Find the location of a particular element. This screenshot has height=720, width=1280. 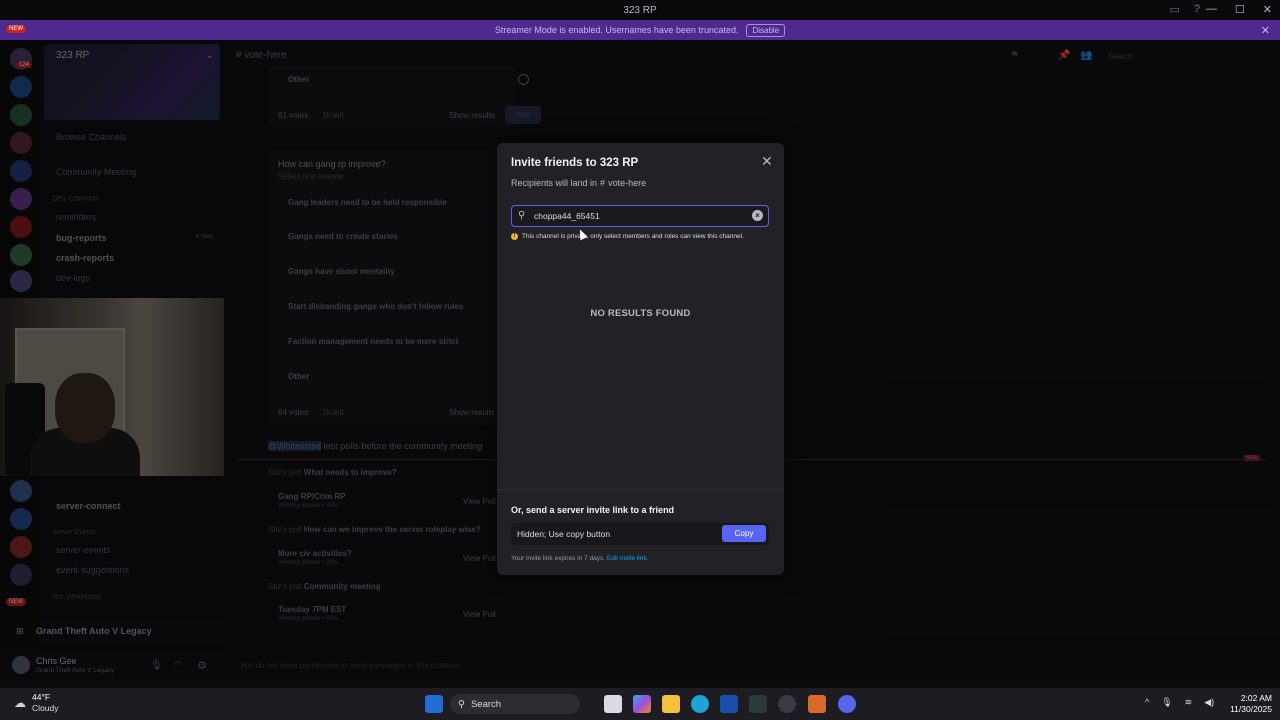

clock-time: 2:02 AM is located at coordinates (1256, 698).